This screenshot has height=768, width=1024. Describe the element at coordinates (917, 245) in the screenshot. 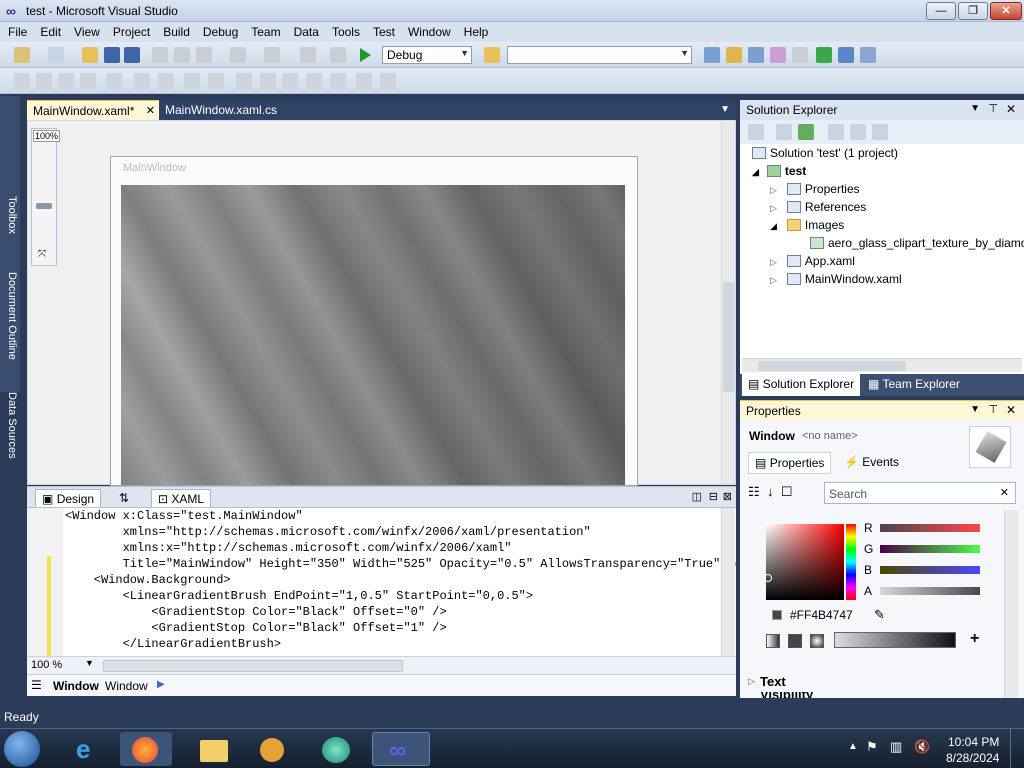

I see `tree-item-image-file: aero_glass_clipart_texture_by_diamo` at that location.